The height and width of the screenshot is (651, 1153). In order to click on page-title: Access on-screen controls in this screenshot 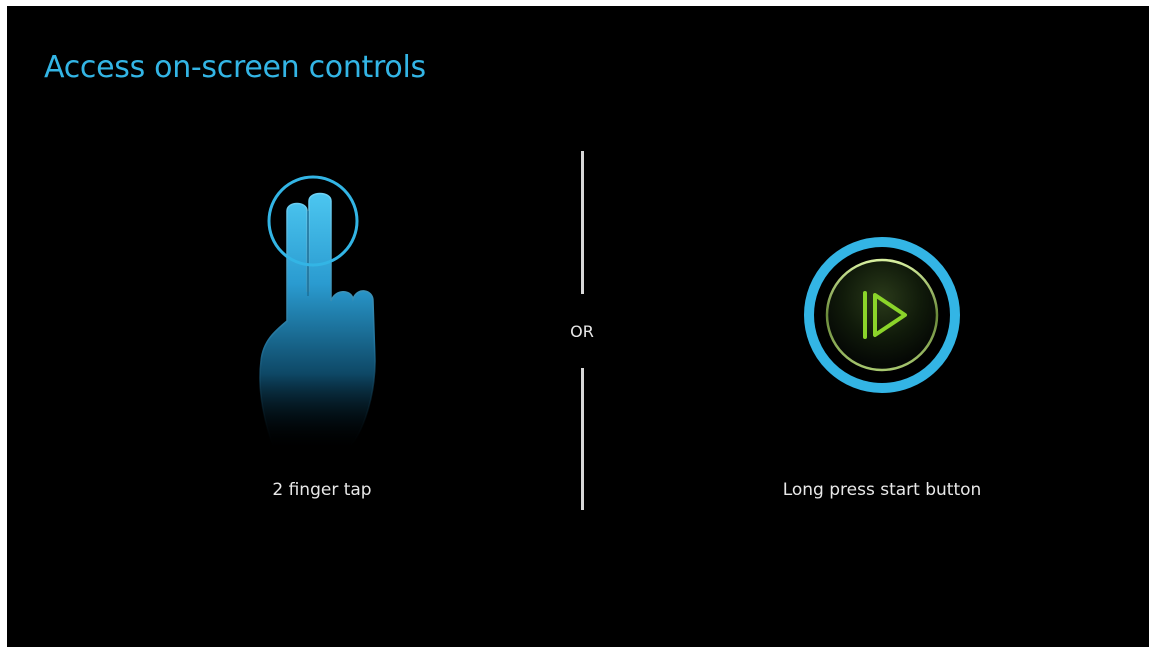, I will do `click(235, 67)`.